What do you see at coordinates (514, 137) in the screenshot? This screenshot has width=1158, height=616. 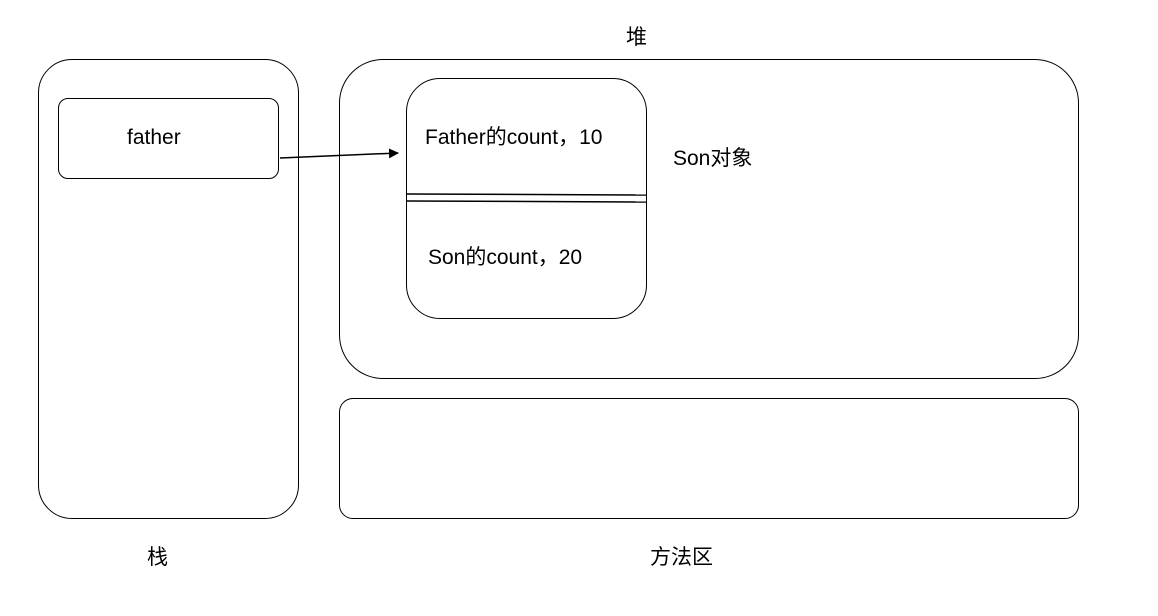 I see `father-count-field: Father的count，10` at bounding box center [514, 137].